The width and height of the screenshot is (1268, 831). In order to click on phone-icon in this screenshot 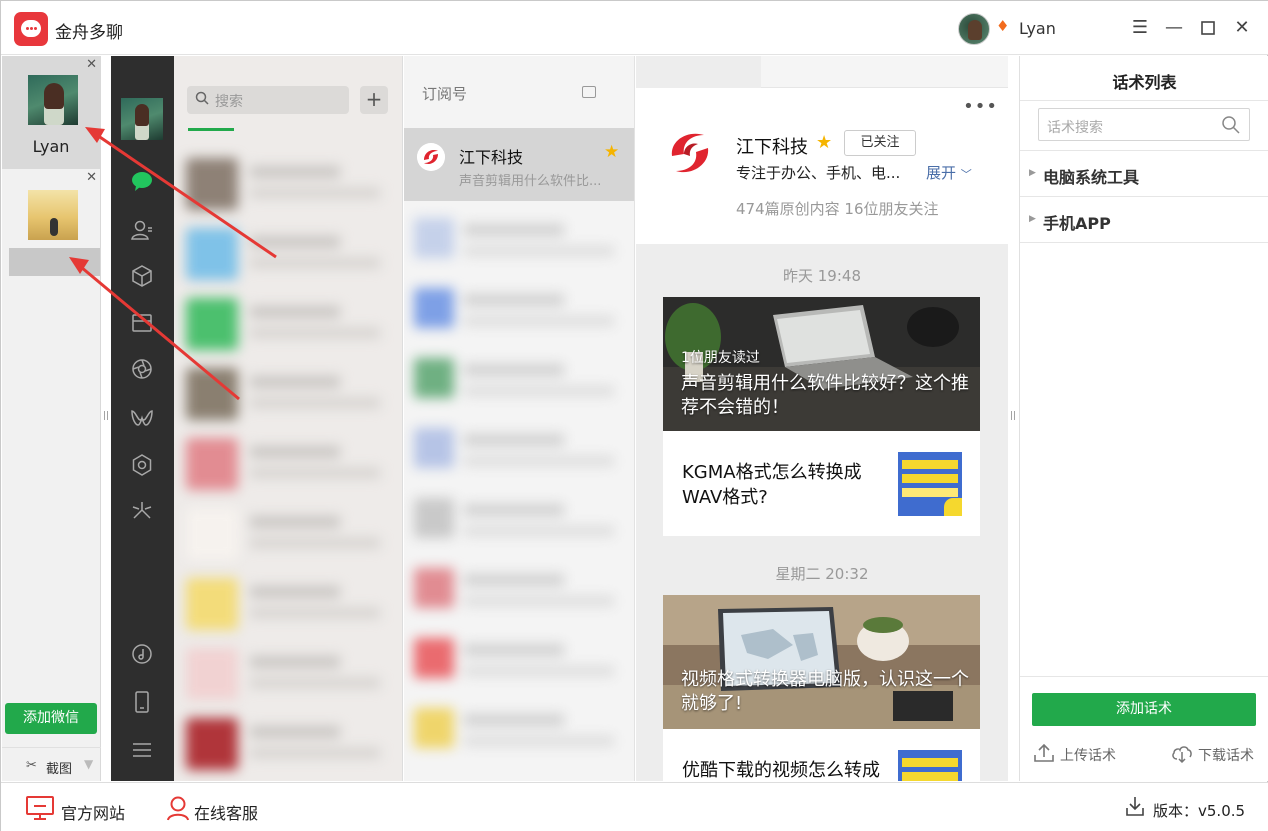, I will do `click(142, 702)`.